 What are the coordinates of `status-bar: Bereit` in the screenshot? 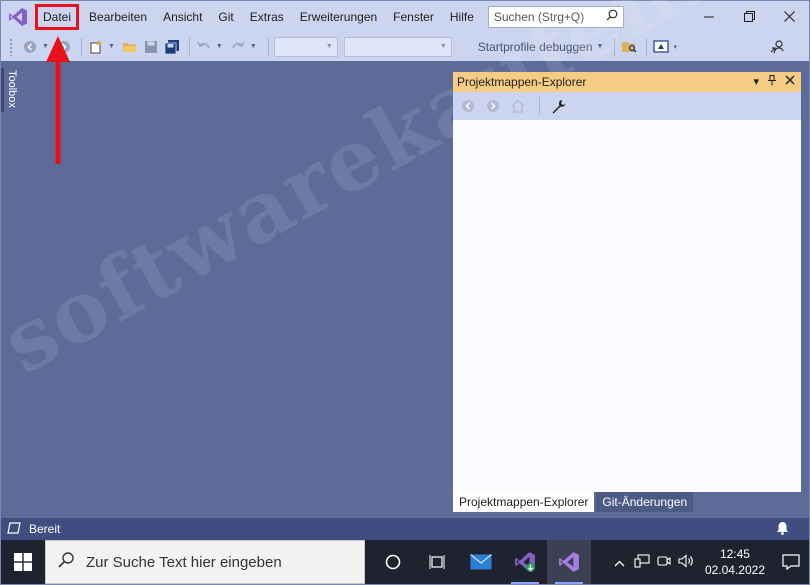 It's located at (405, 529).